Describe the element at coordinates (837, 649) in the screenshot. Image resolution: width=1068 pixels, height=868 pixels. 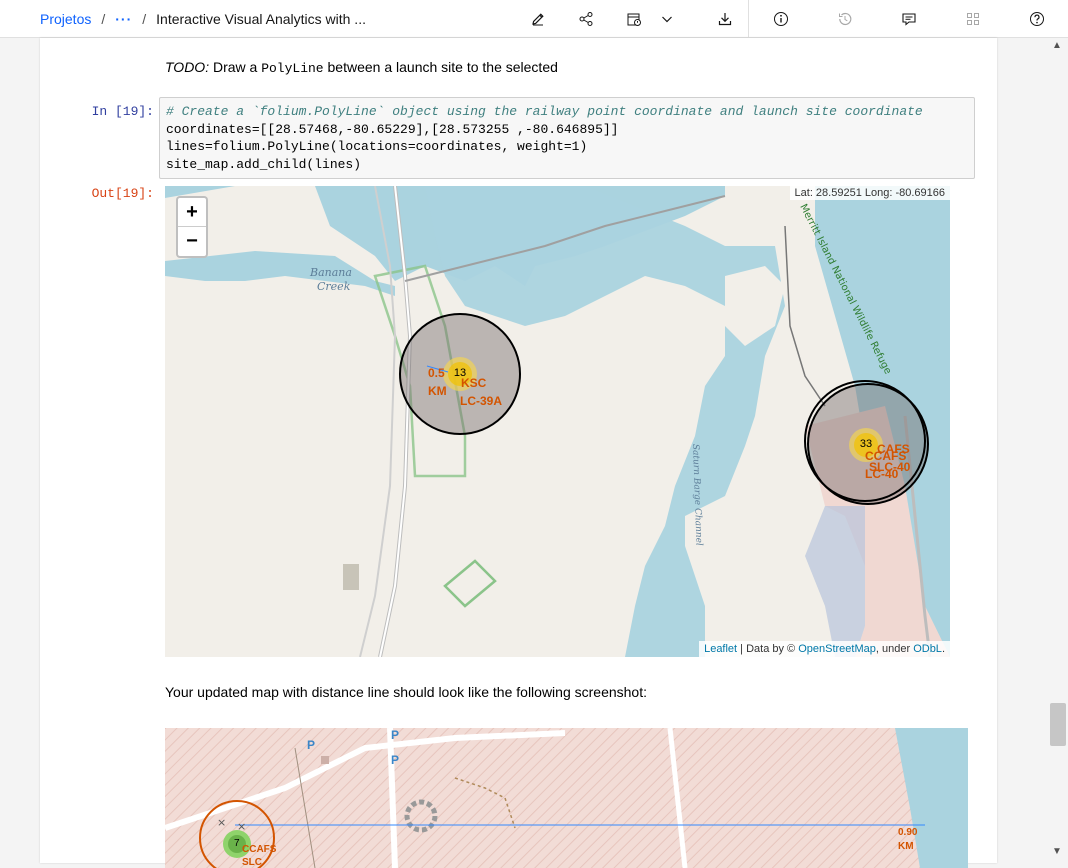
I see `attribution-osm-link: OpenStreetMap` at that location.